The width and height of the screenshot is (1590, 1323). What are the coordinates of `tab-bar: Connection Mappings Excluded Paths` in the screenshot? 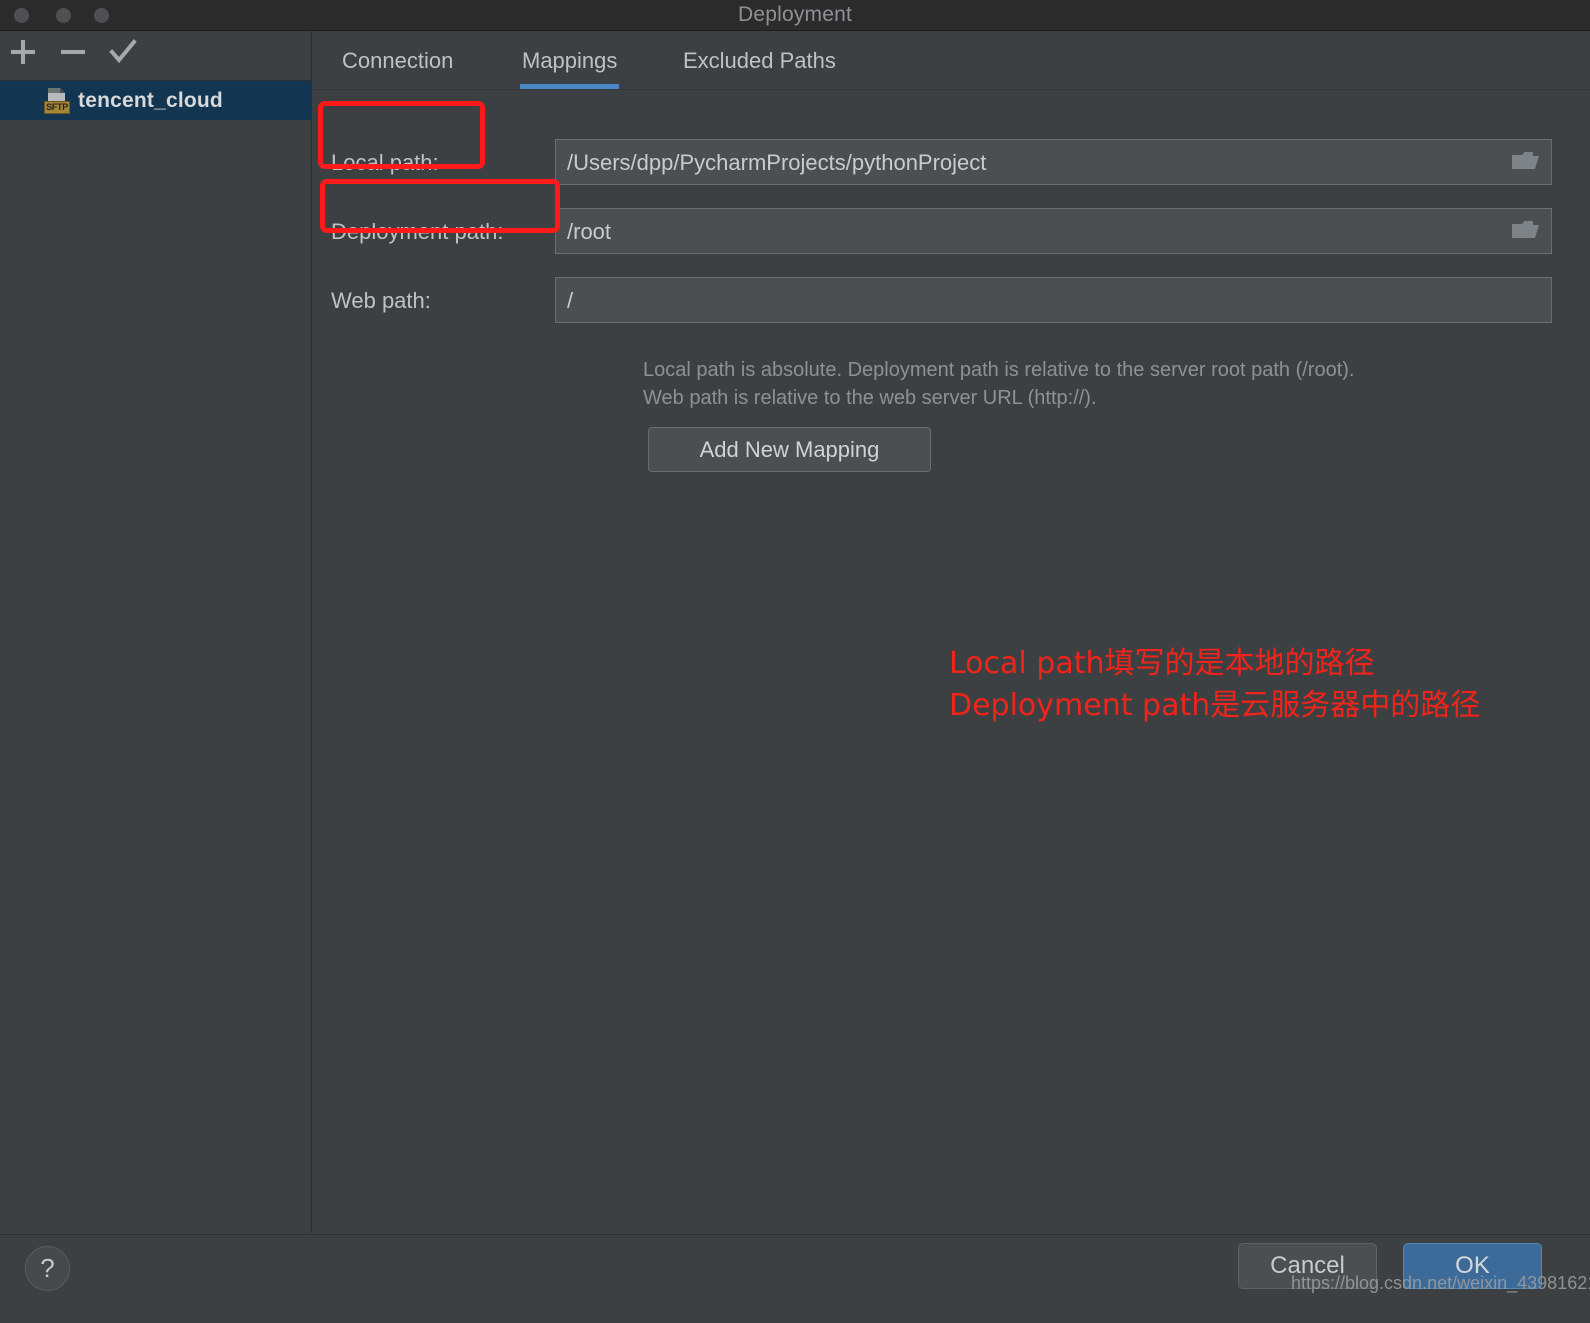 It's located at (951, 60).